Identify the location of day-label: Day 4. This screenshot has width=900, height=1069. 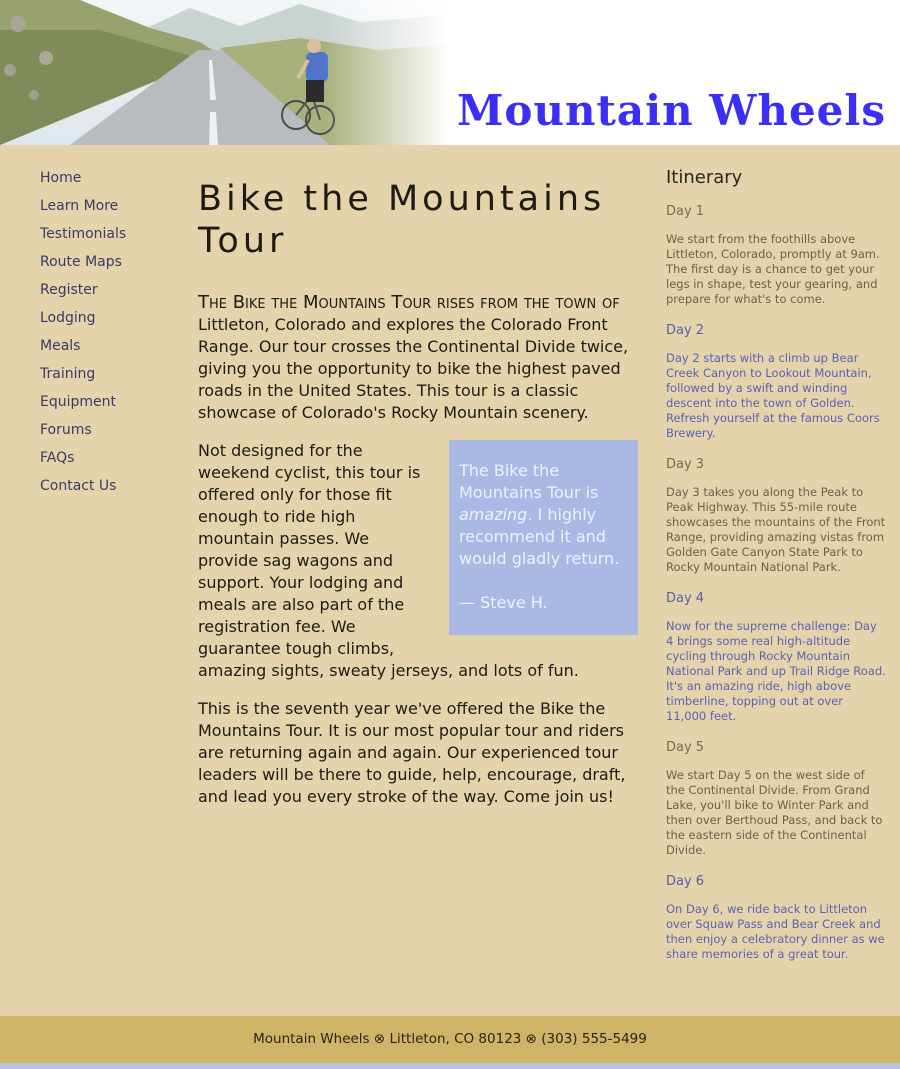
(685, 598).